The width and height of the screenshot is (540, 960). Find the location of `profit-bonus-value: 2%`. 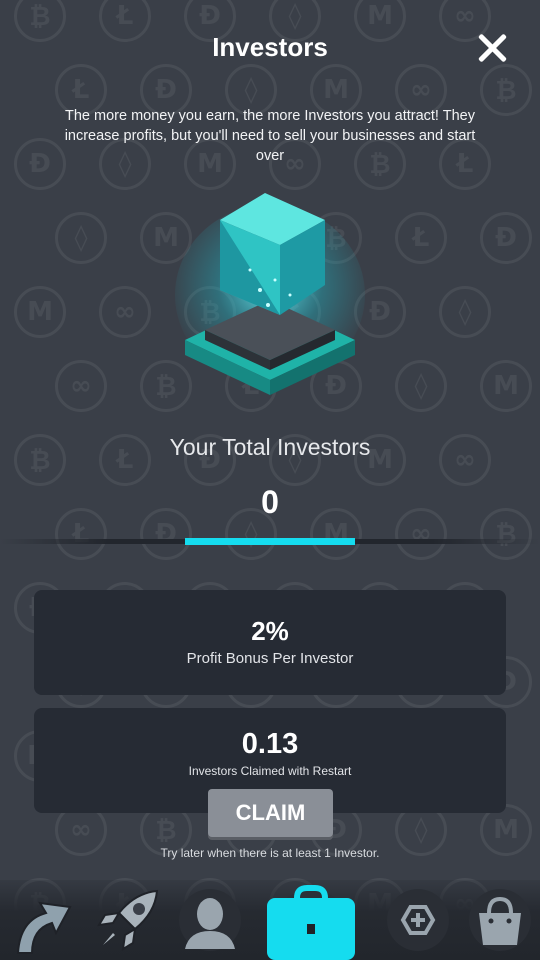

profit-bonus-value: 2% is located at coordinates (270, 631).